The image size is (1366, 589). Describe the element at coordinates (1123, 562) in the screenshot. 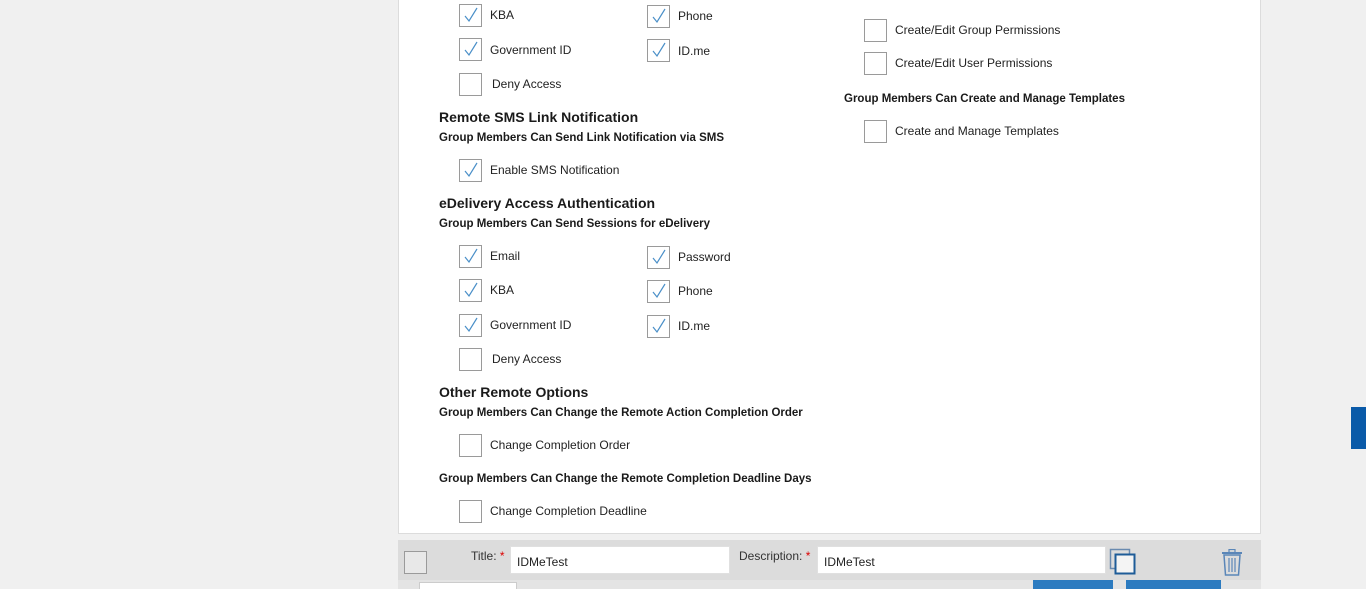

I see `copy-icon` at that location.